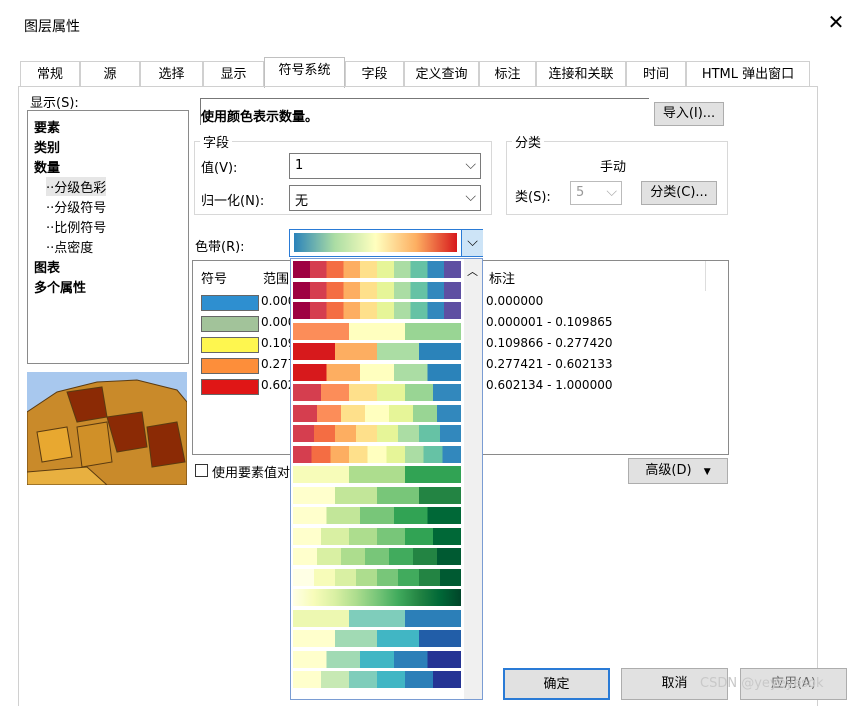 Image resolution: width=851 pixels, height=706 pixels. What do you see at coordinates (54, 103) in the screenshot?
I see `show-label: 显示(S):` at bounding box center [54, 103].